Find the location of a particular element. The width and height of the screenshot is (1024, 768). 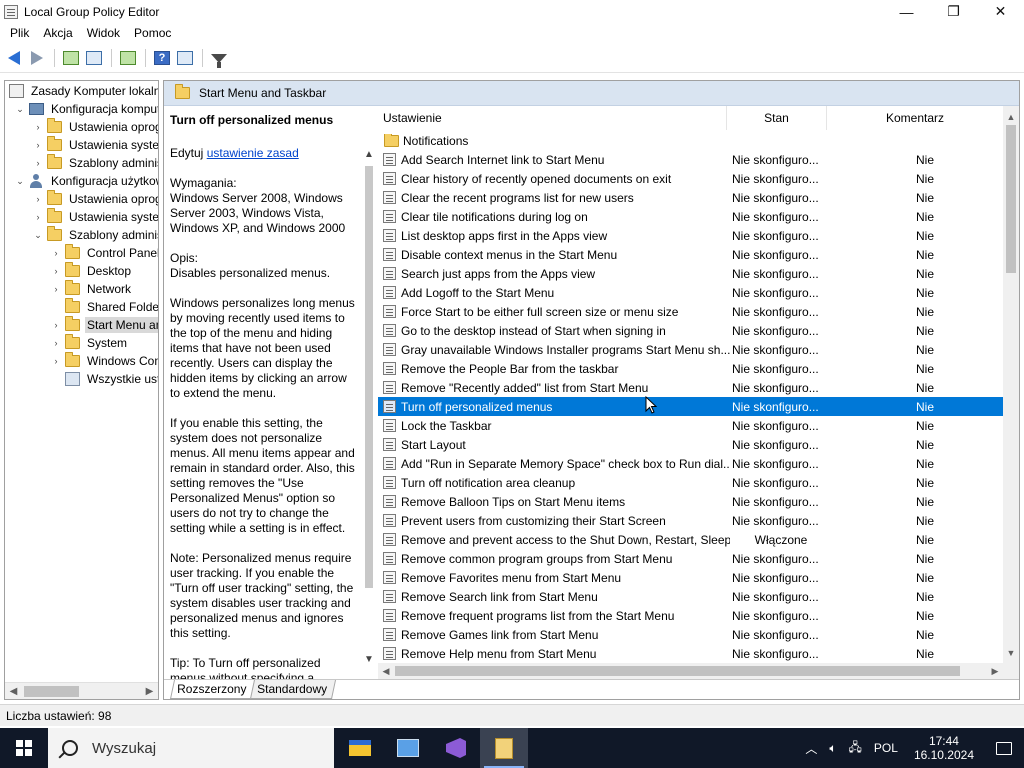

network-icon: 🖧︎ is located at coordinates (855, 748).